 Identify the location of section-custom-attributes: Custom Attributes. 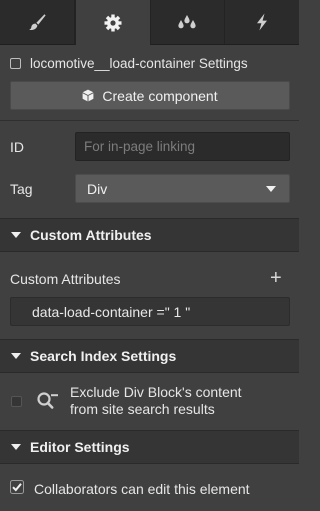
(149, 235).